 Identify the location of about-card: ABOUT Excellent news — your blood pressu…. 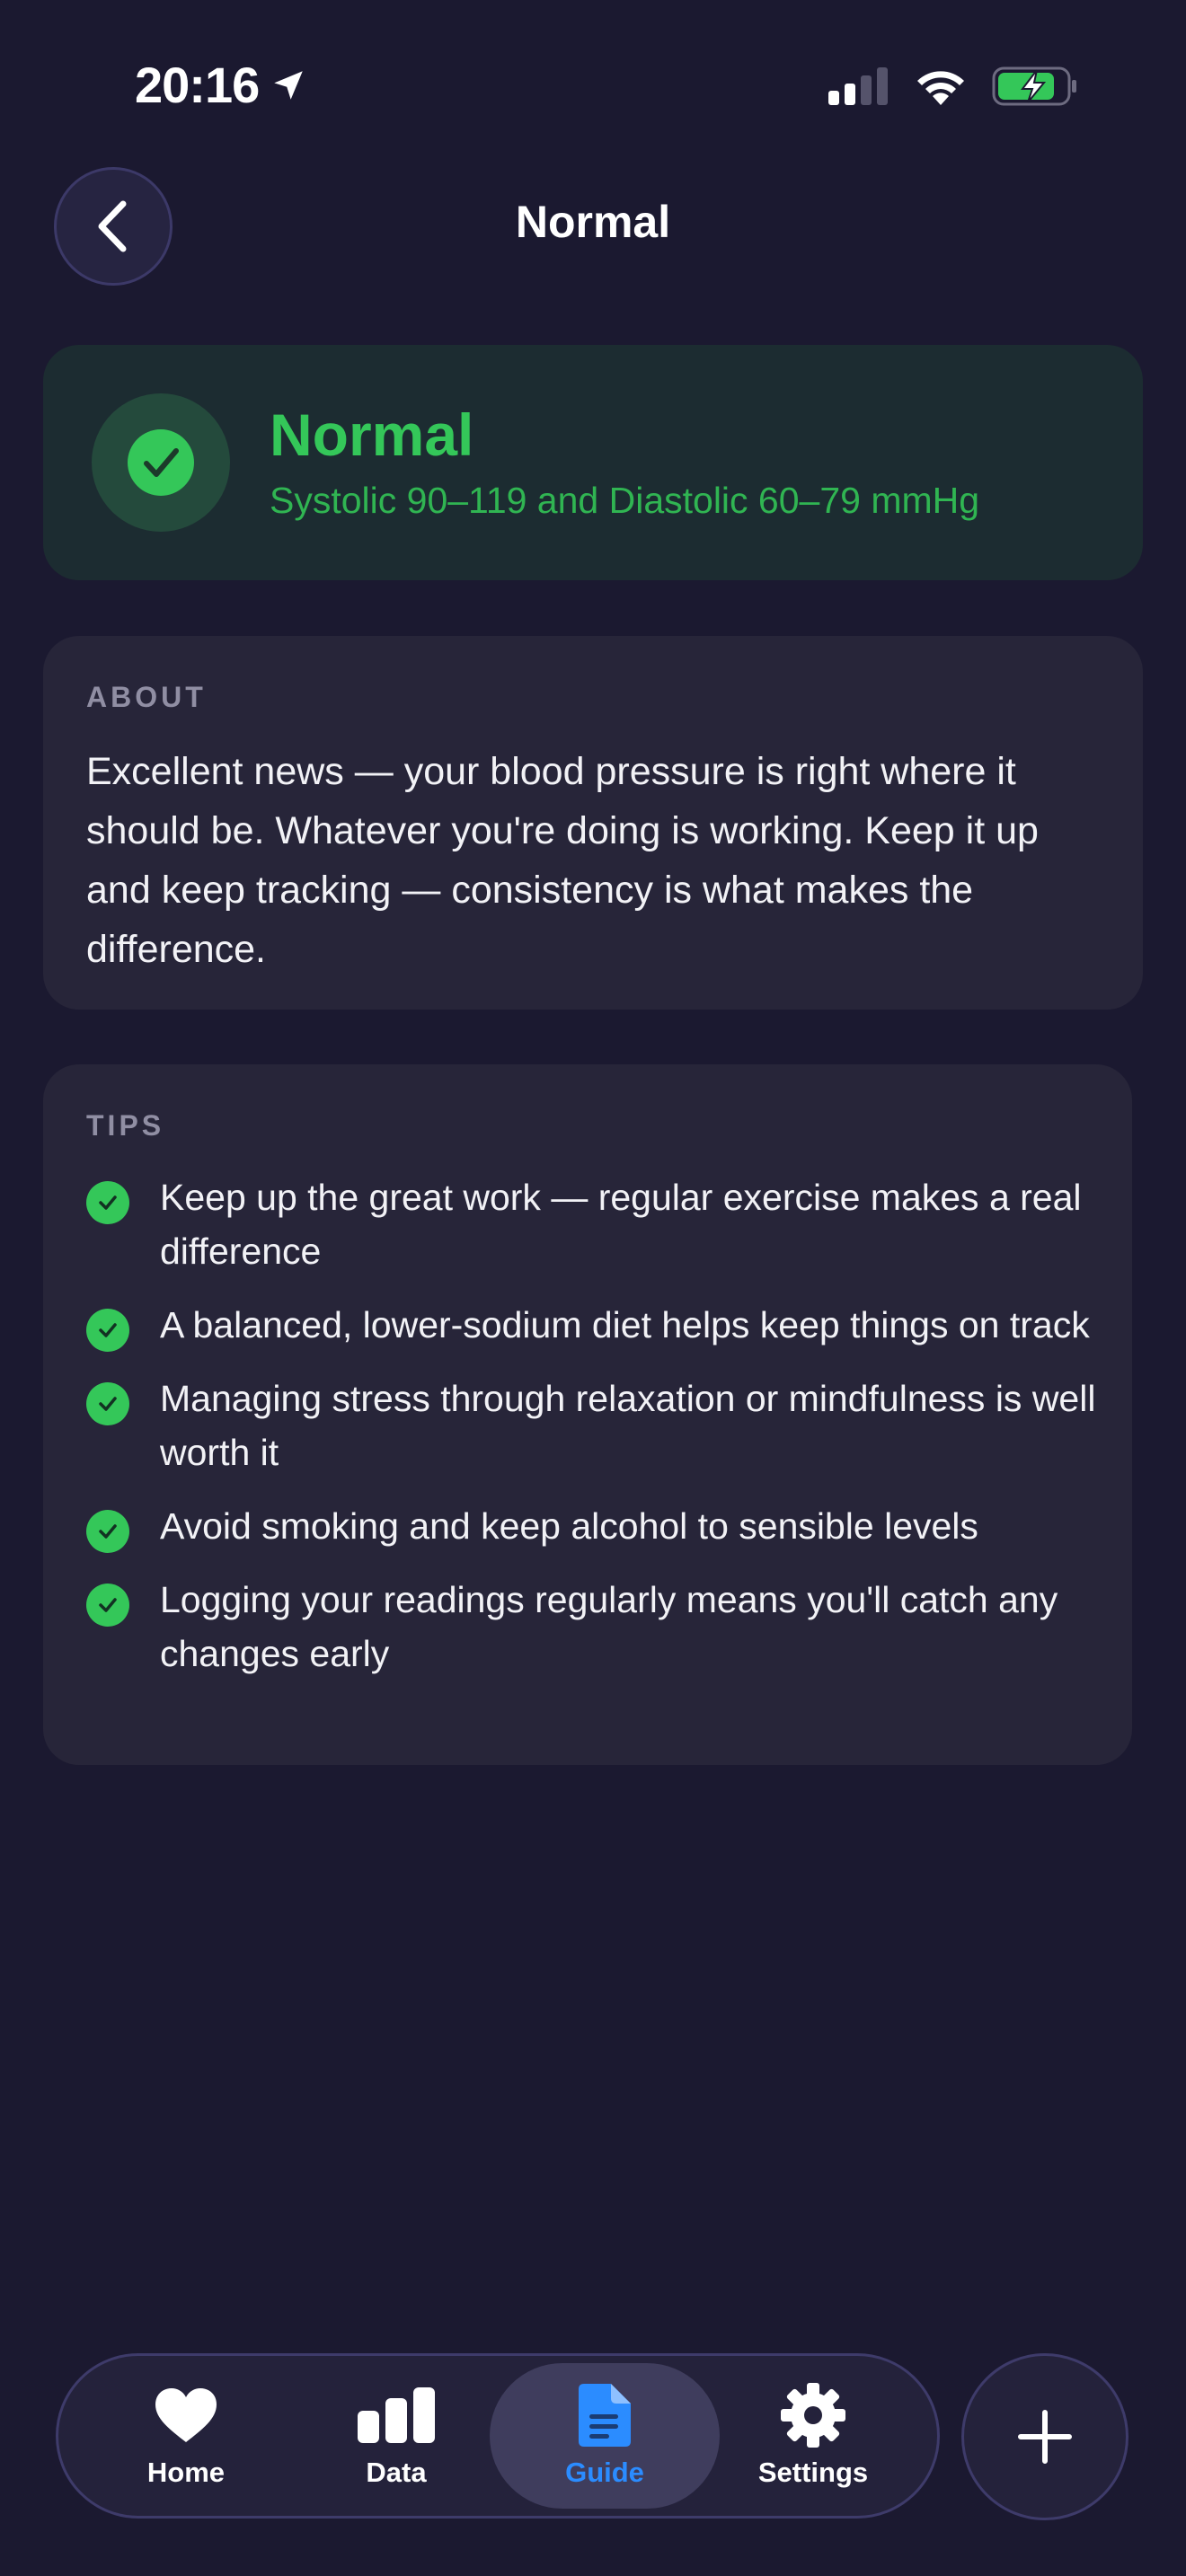
(593, 823).